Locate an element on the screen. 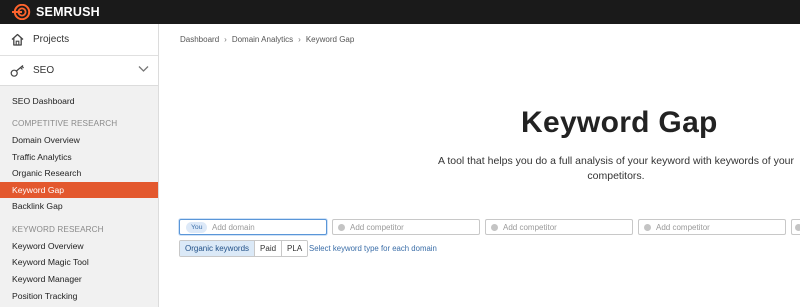 This screenshot has width=800, height=307. page-description-line-2: competitors. is located at coordinates (616, 176).